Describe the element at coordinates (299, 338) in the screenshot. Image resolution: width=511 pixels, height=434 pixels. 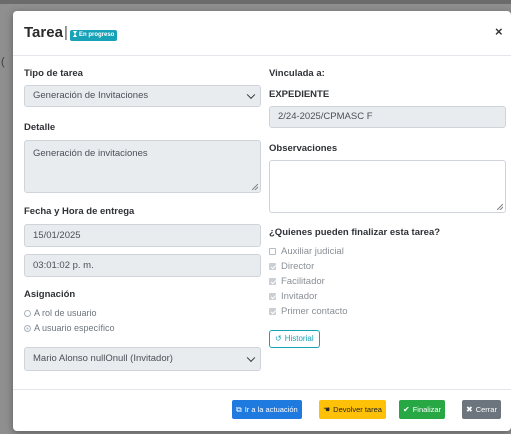
I see `history-button-label: Historial` at that location.